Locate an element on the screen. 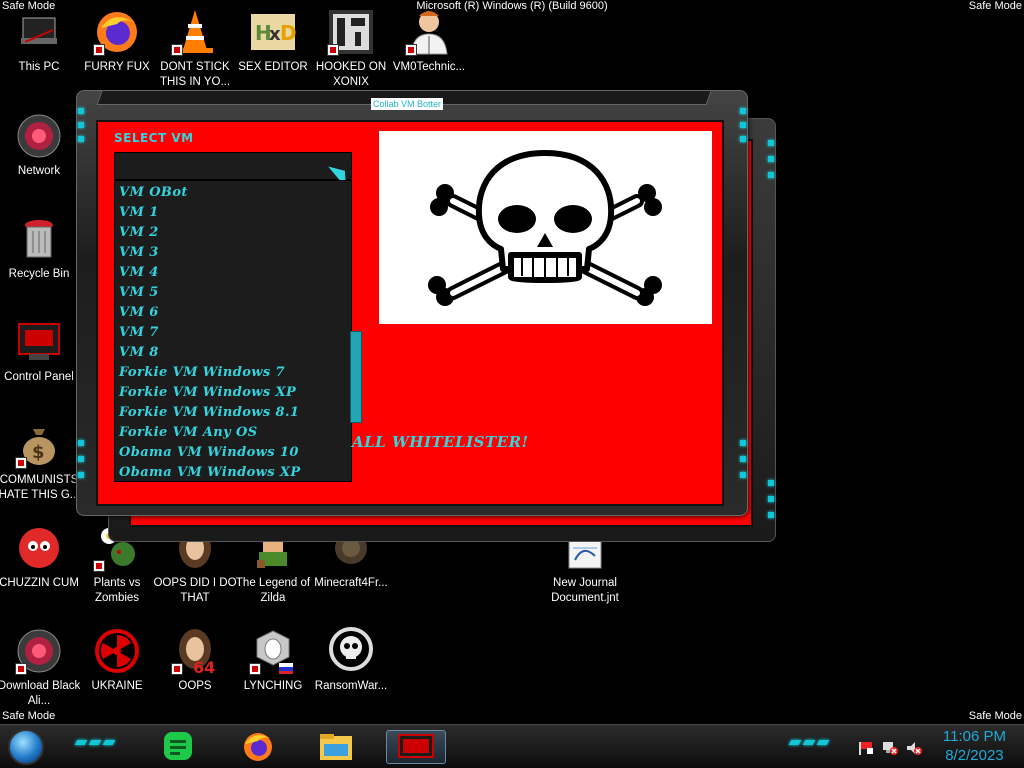 This screenshot has height=768, width=1024. noose-icon is located at coordinates (273, 651).